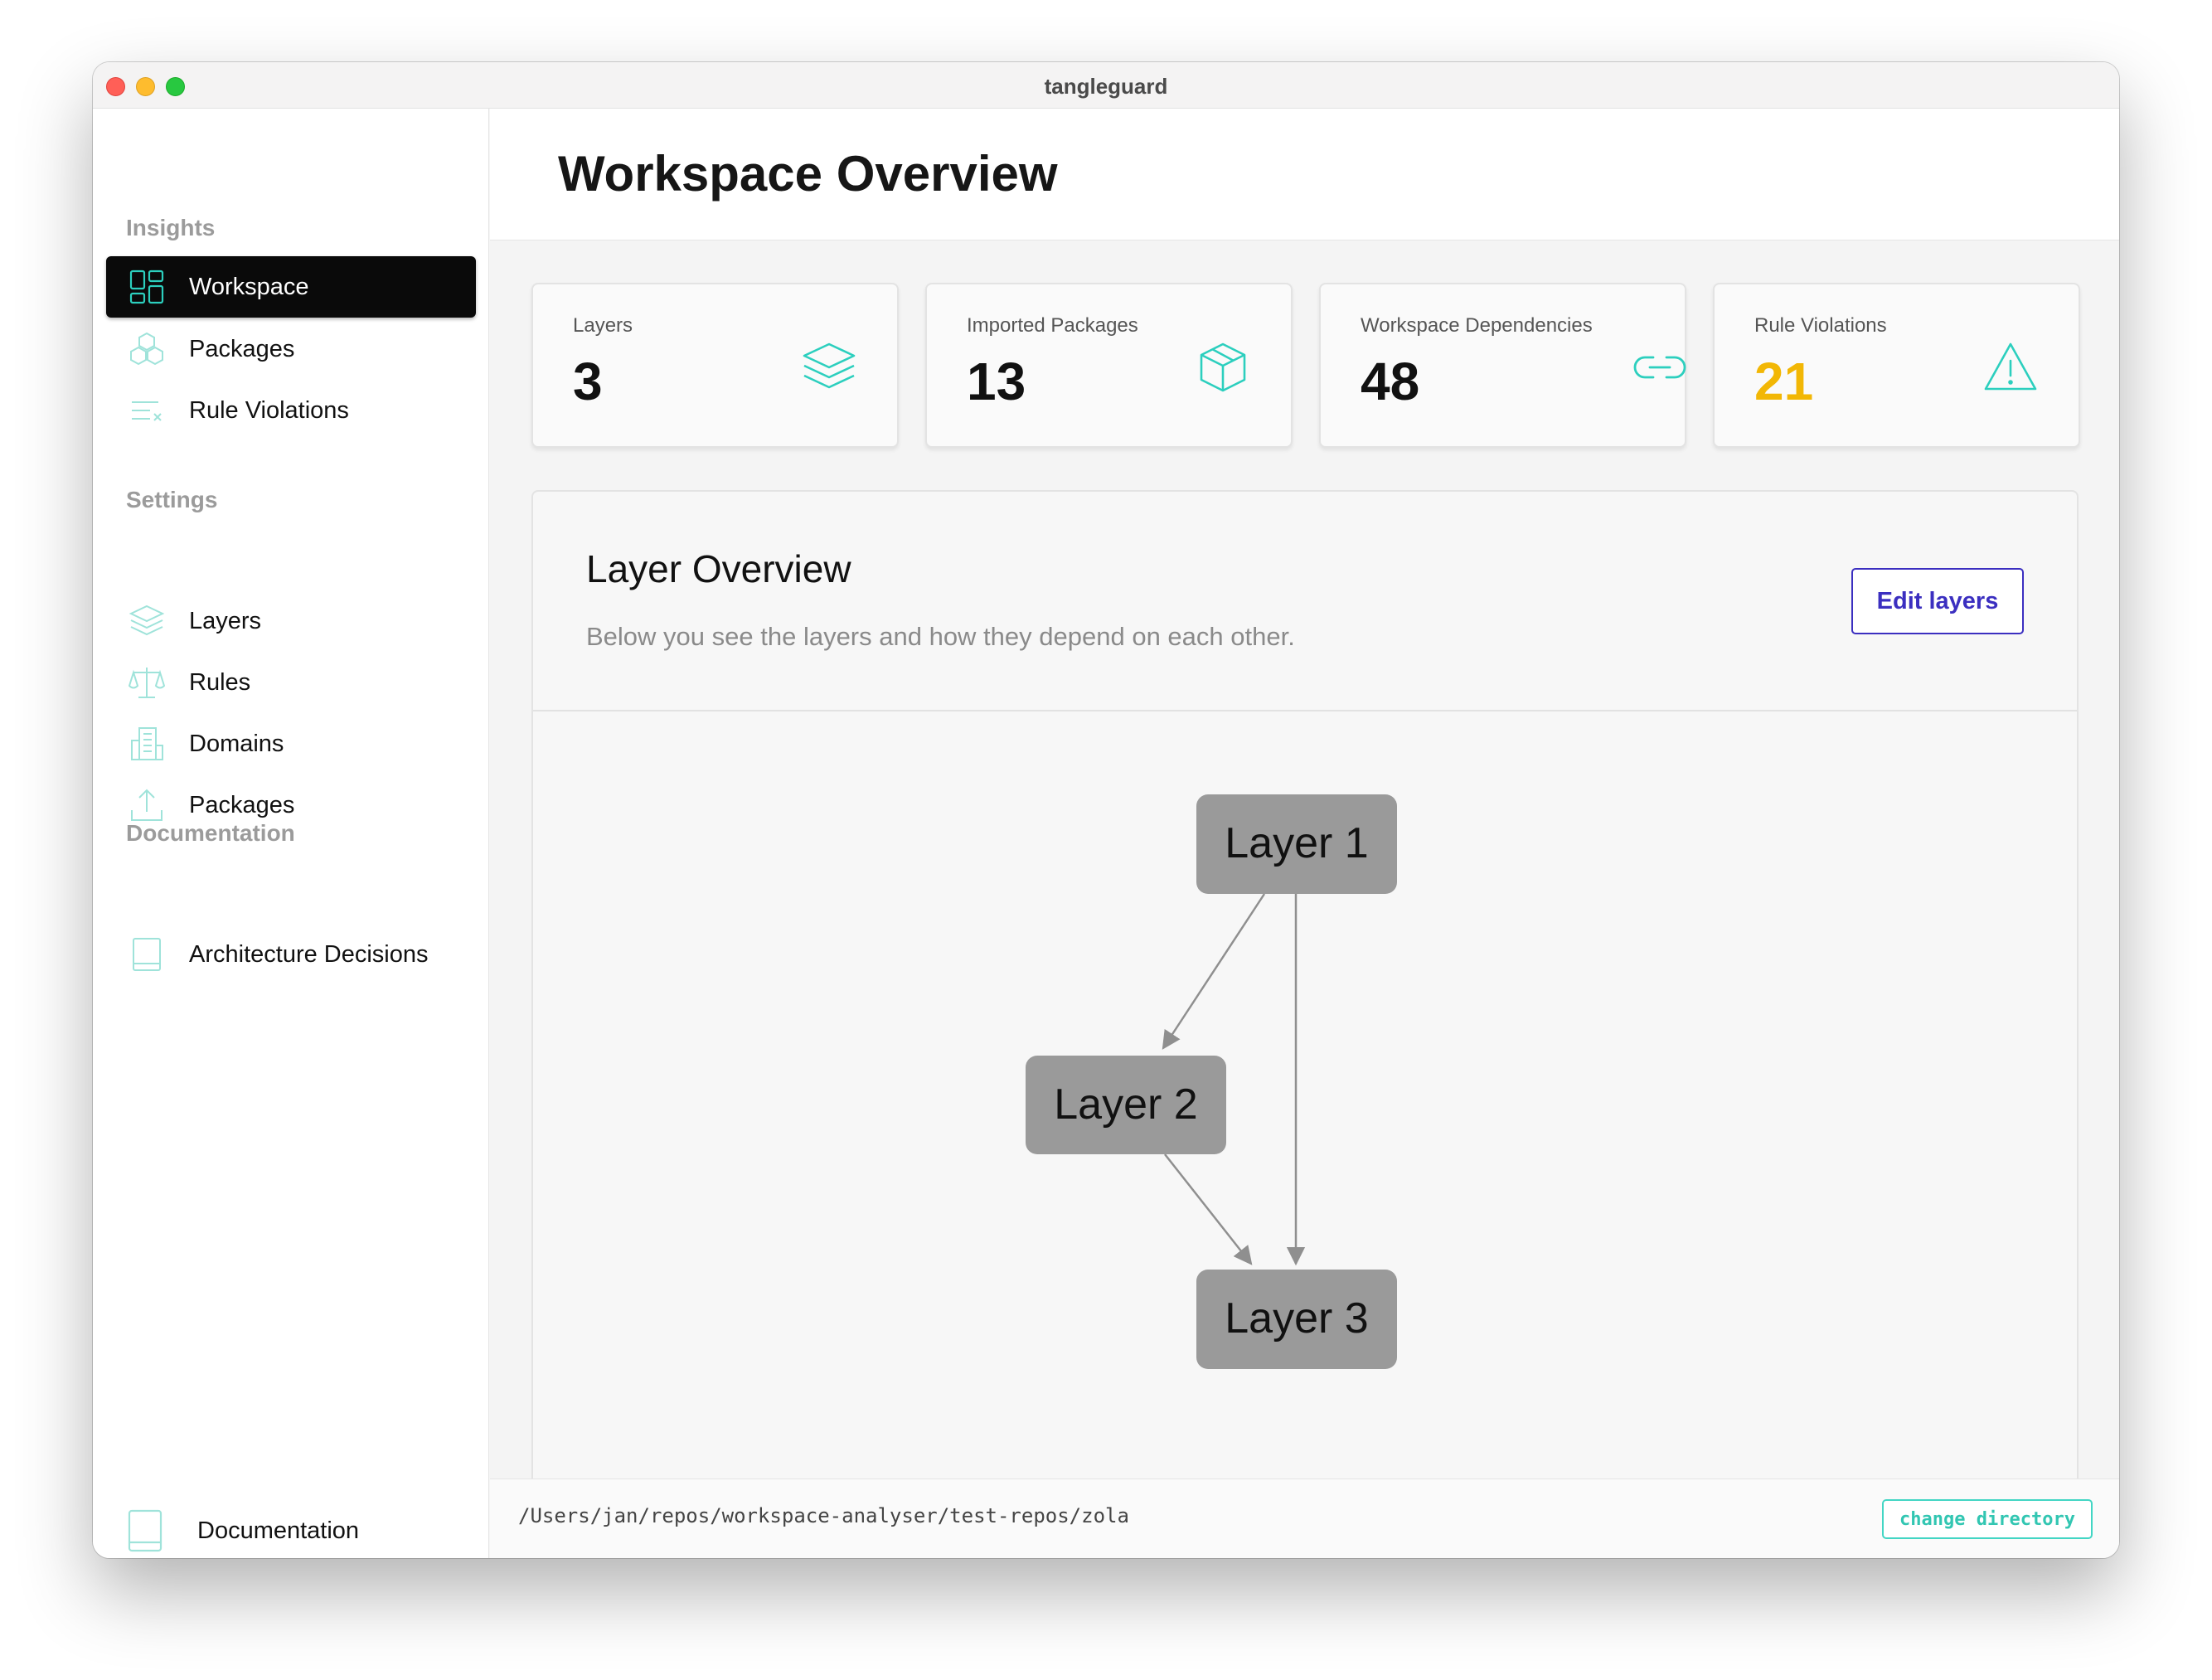 The width and height of the screenshot is (2212, 1680). I want to click on workspace-grid-icon, so click(147, 287).